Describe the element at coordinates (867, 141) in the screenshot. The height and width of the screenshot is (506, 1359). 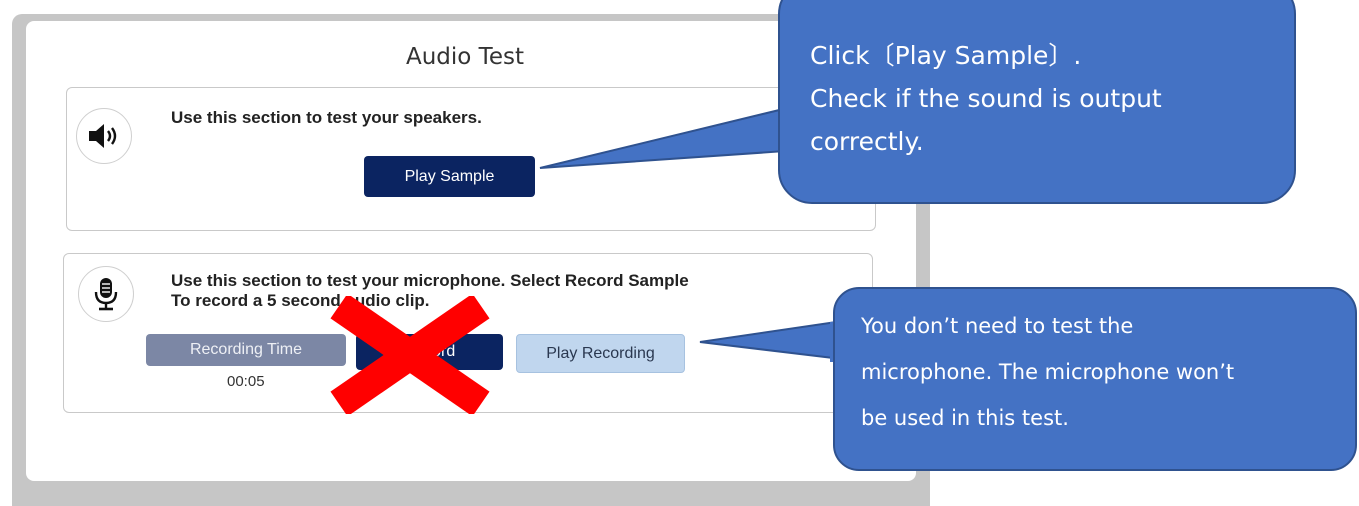
I see `speaker-callout-line3: correctly.` at that location.